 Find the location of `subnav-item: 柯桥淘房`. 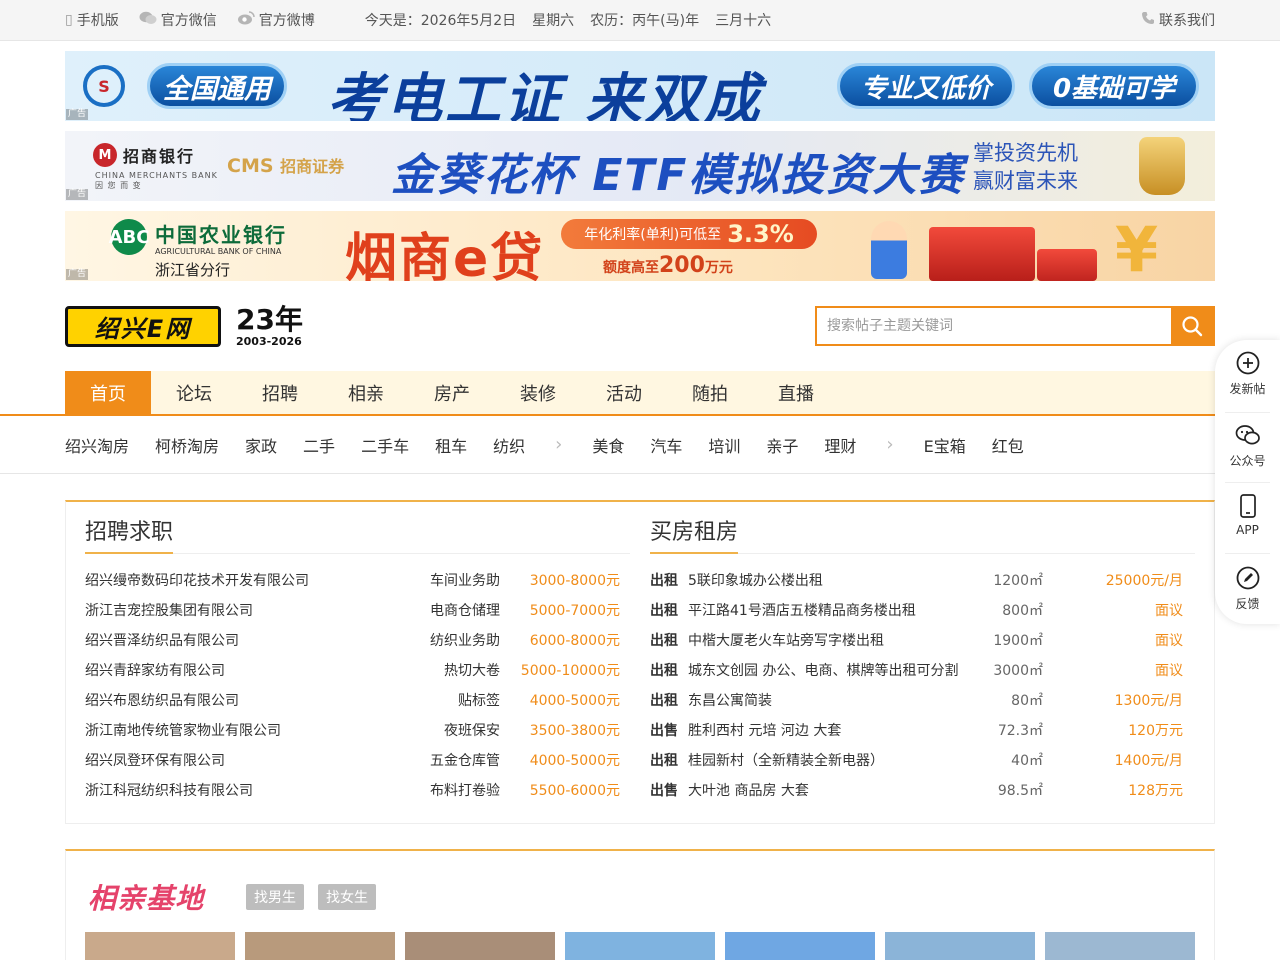

subnav-item: 柯桥淘房 is located at coordinates (187, 445).